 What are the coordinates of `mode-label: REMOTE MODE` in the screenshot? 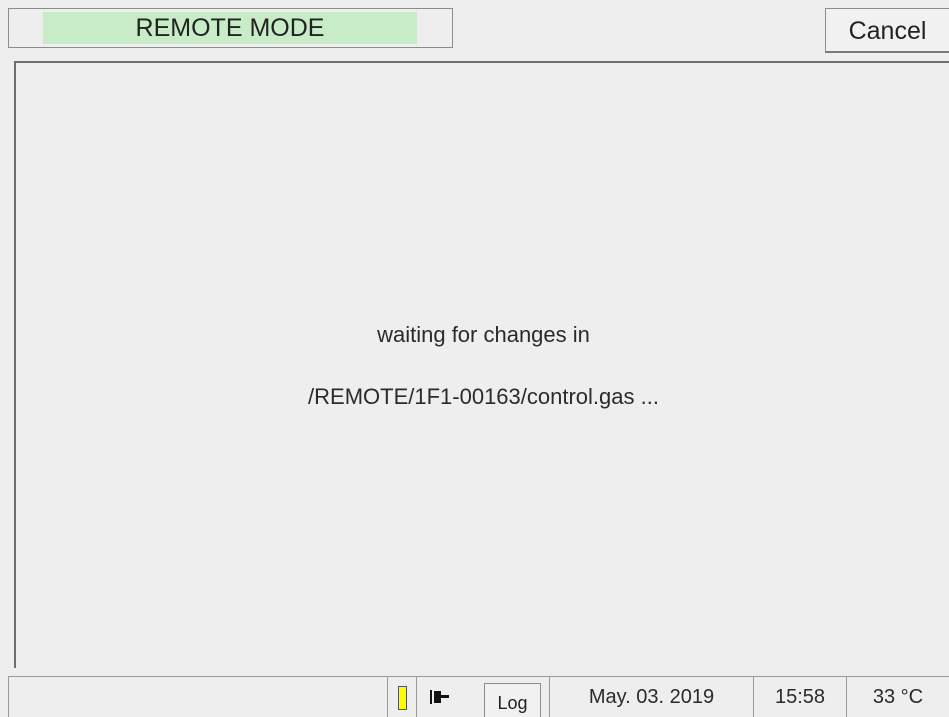 It's located at (230, 28).